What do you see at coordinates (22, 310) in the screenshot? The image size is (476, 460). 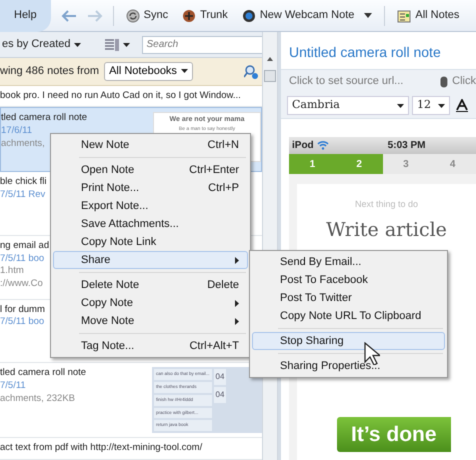 I see `note-title: l for dumm` at bounding box center [22, 310].